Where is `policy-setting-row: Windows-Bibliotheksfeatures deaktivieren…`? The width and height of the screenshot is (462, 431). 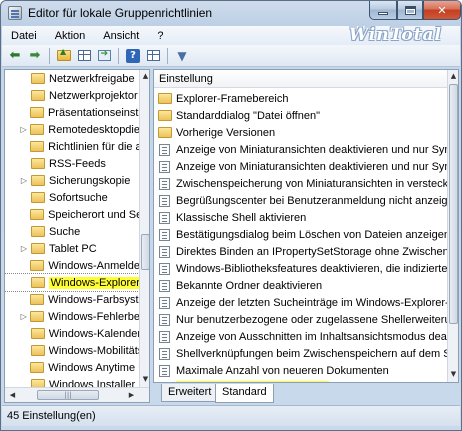
policy-setting-row: Windows-Bibliotheksfeatures deaktivieren… is located at coordinates (300, 268).